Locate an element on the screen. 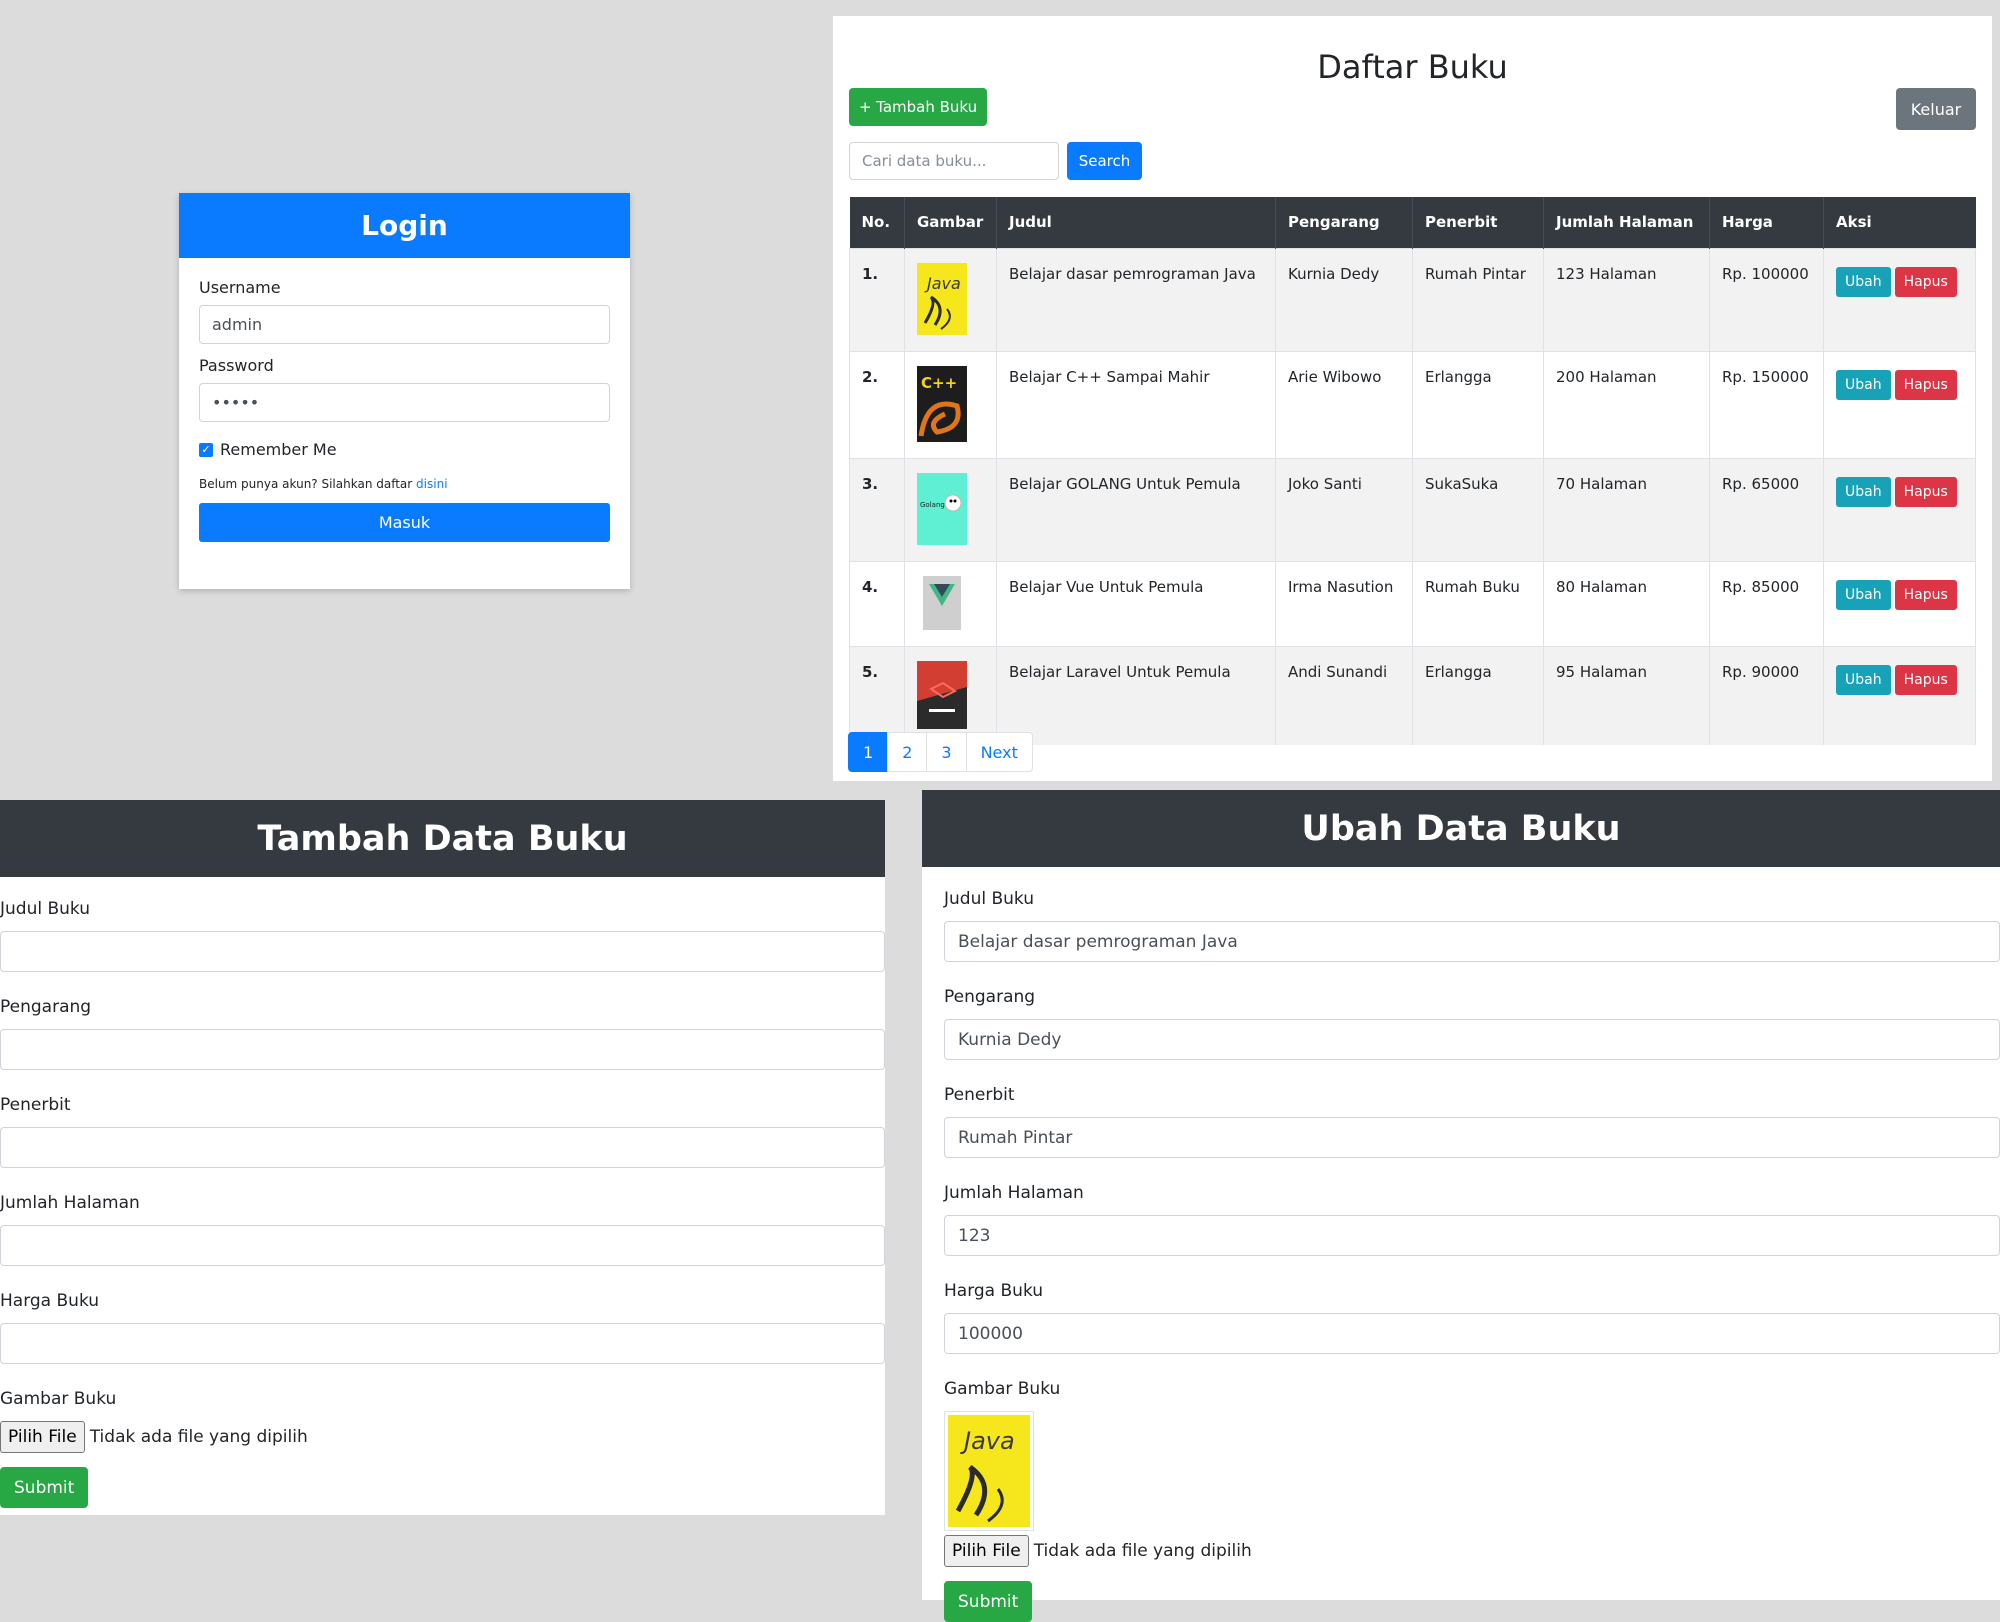 The height and width of the screenshot is (1622, 2000). image-label: Gambar Buku is located at coordinates (1002, 1389).